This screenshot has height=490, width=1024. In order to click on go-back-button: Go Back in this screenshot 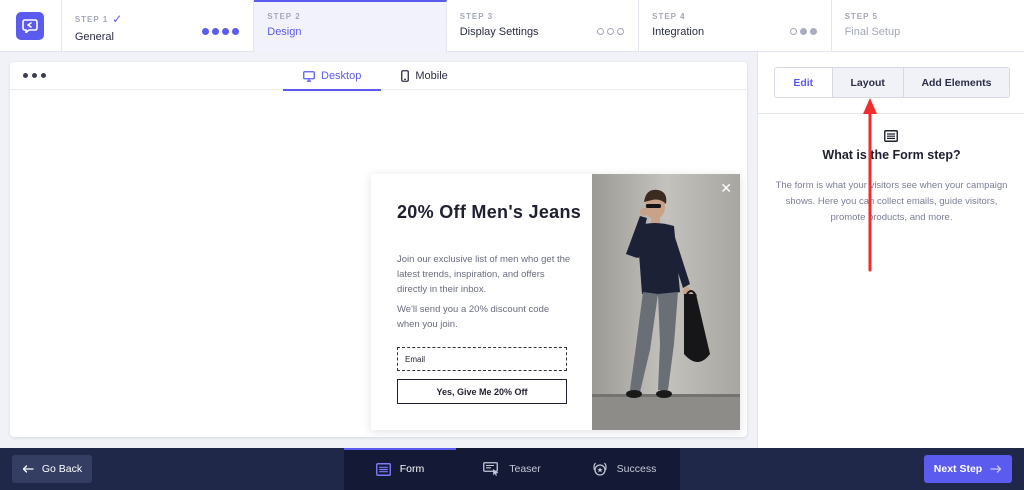, I will do `click(52, 469)`.